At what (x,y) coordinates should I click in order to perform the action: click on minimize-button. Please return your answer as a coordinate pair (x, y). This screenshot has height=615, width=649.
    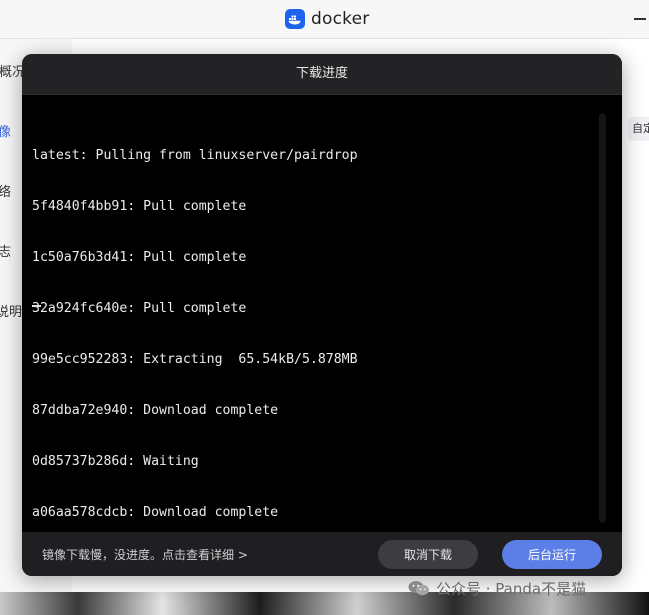
    Looking at the image, I should click on (640, 19).